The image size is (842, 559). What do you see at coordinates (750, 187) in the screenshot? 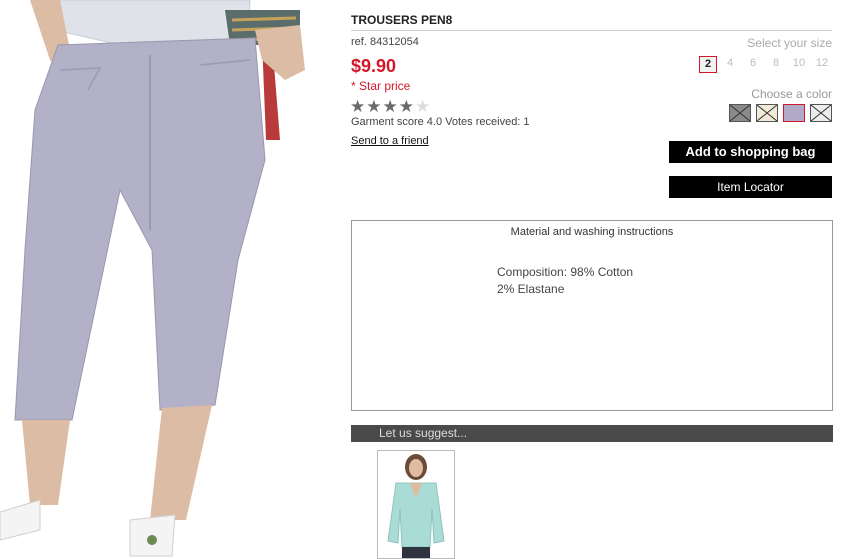
I see `item-locator-button: Item Locator` at bounding box center [750, 187].